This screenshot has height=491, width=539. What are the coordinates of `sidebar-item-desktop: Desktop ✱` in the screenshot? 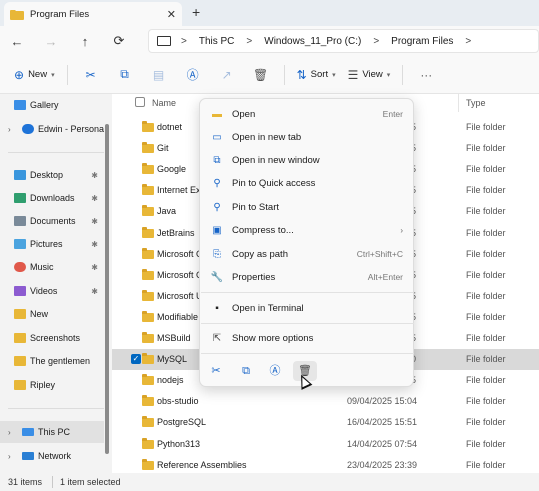 It's located at (52, 175).